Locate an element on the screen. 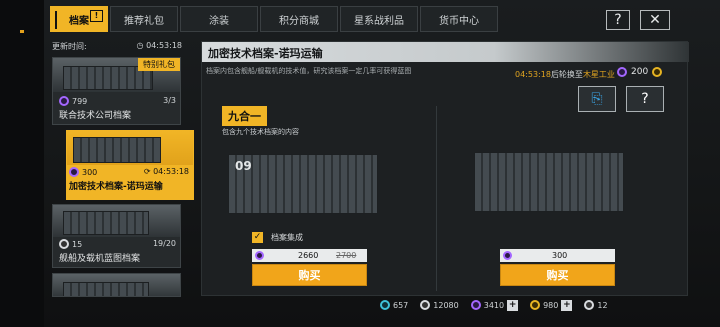 This screenshot has width=720, height=327. update-time-label: 更新时间: is located at coordinates (69, 46).